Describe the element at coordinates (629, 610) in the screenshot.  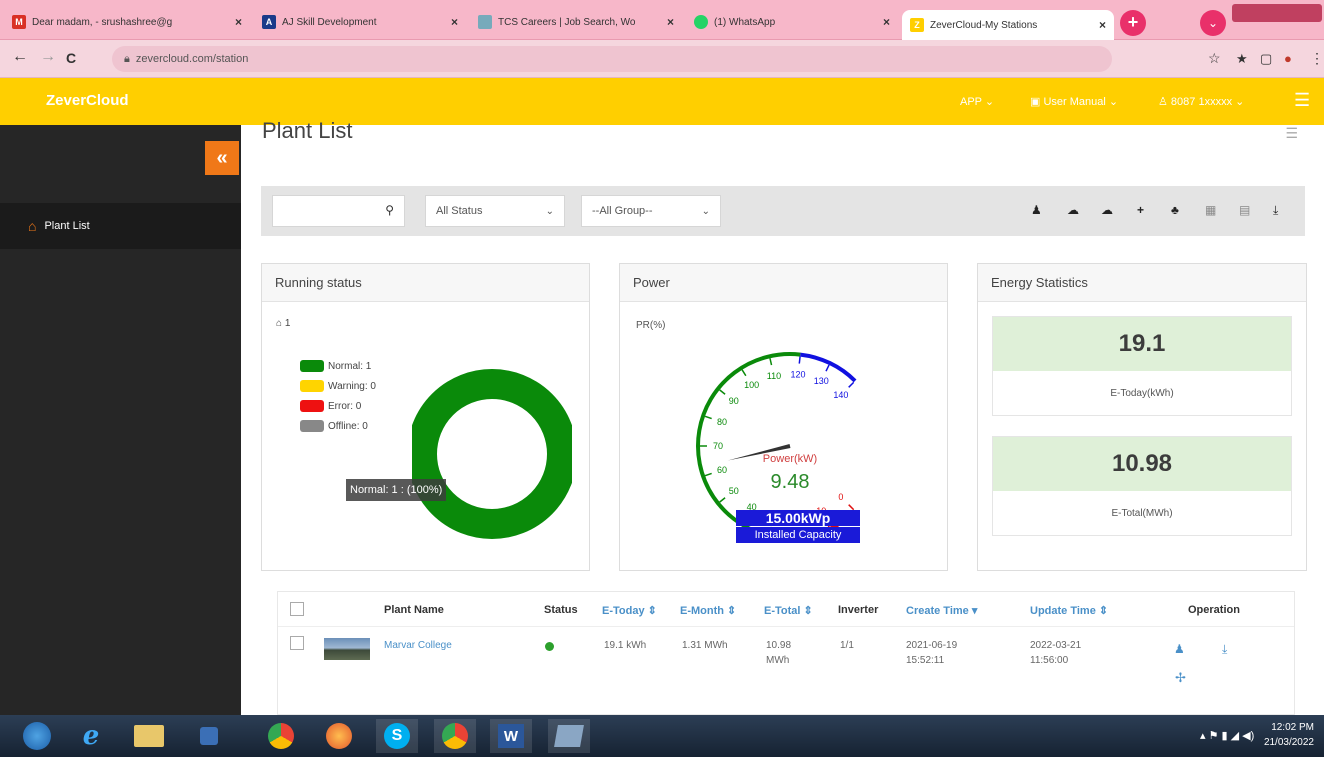
I see `col-e-today: E-Today ⇕` at that location.